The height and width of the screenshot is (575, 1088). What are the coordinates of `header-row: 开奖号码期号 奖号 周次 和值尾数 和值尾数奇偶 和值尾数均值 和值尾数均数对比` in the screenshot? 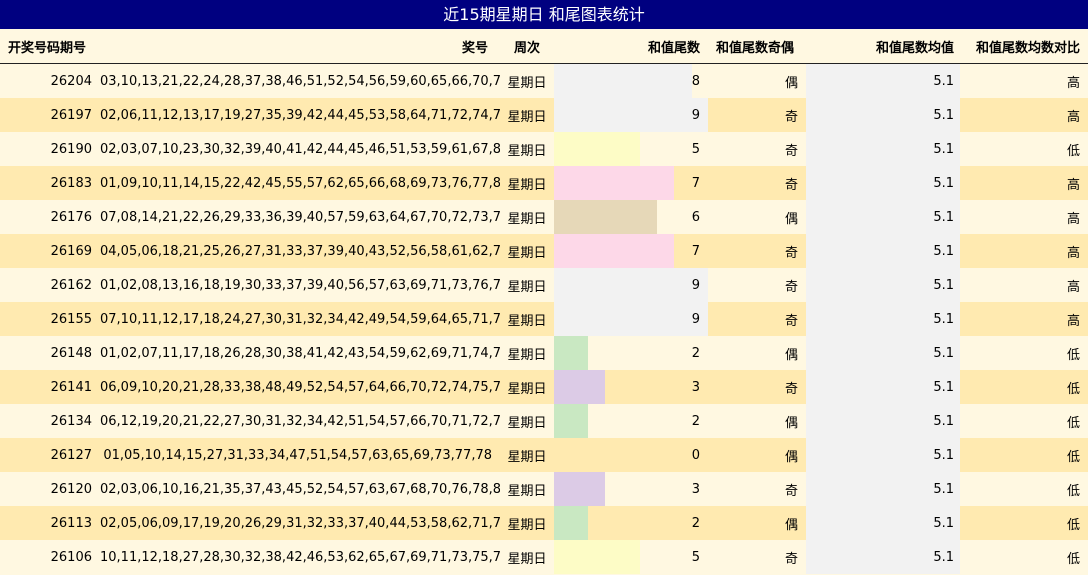 It's located at (544, 46).